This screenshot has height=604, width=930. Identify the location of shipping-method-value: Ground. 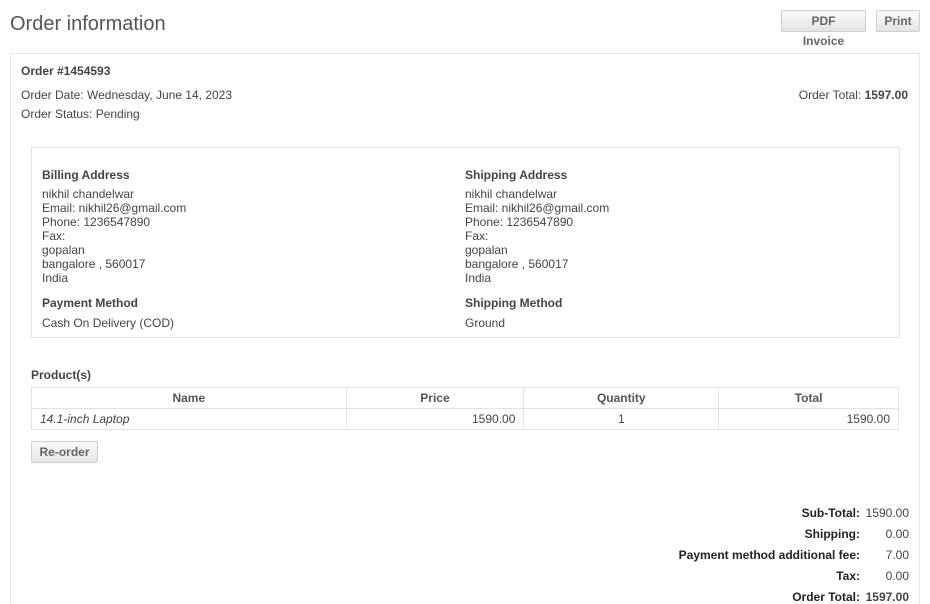
(485, 323).